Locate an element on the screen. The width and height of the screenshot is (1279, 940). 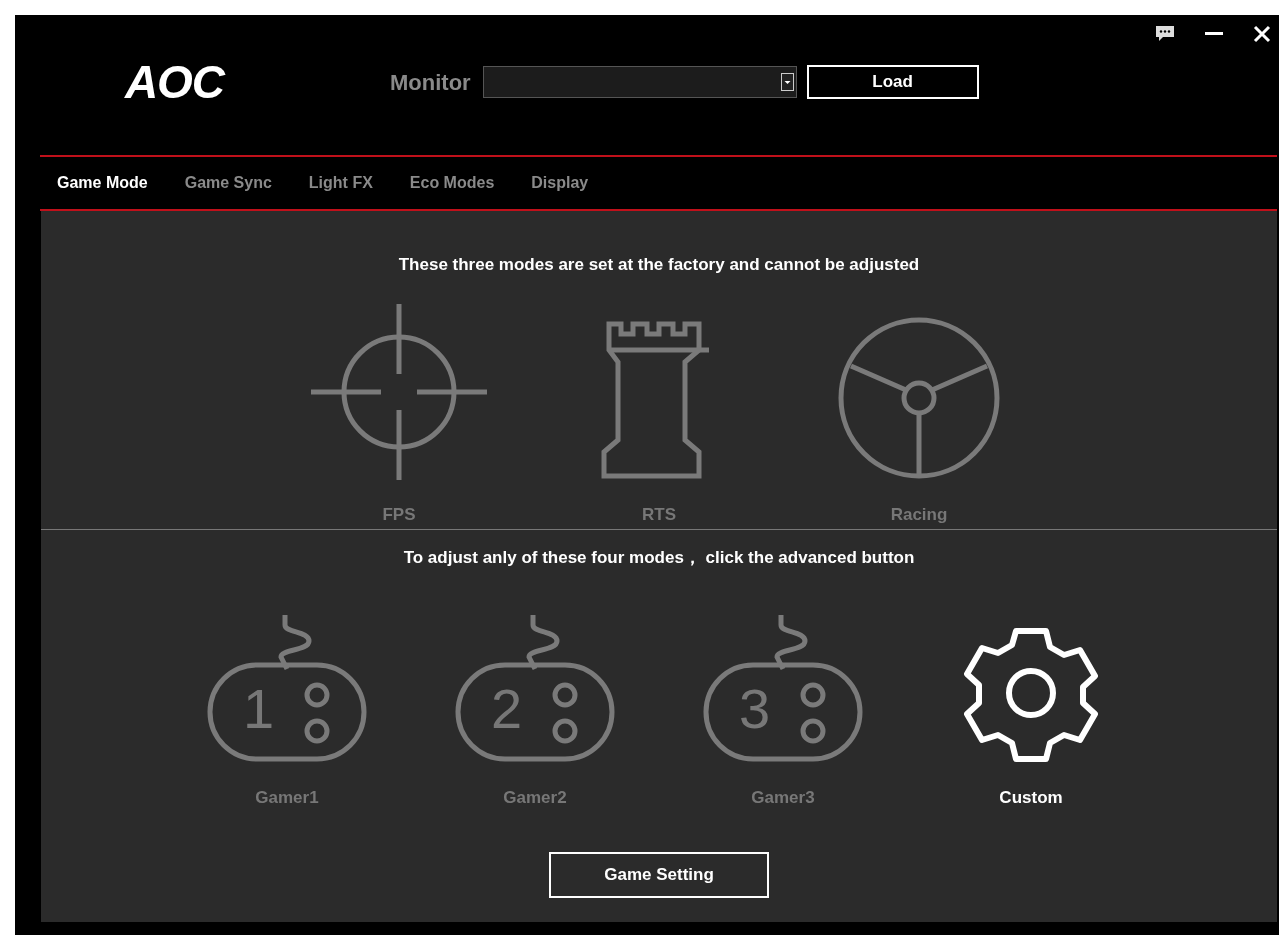
mode-label: FPS is located at coordinates (399, 515).